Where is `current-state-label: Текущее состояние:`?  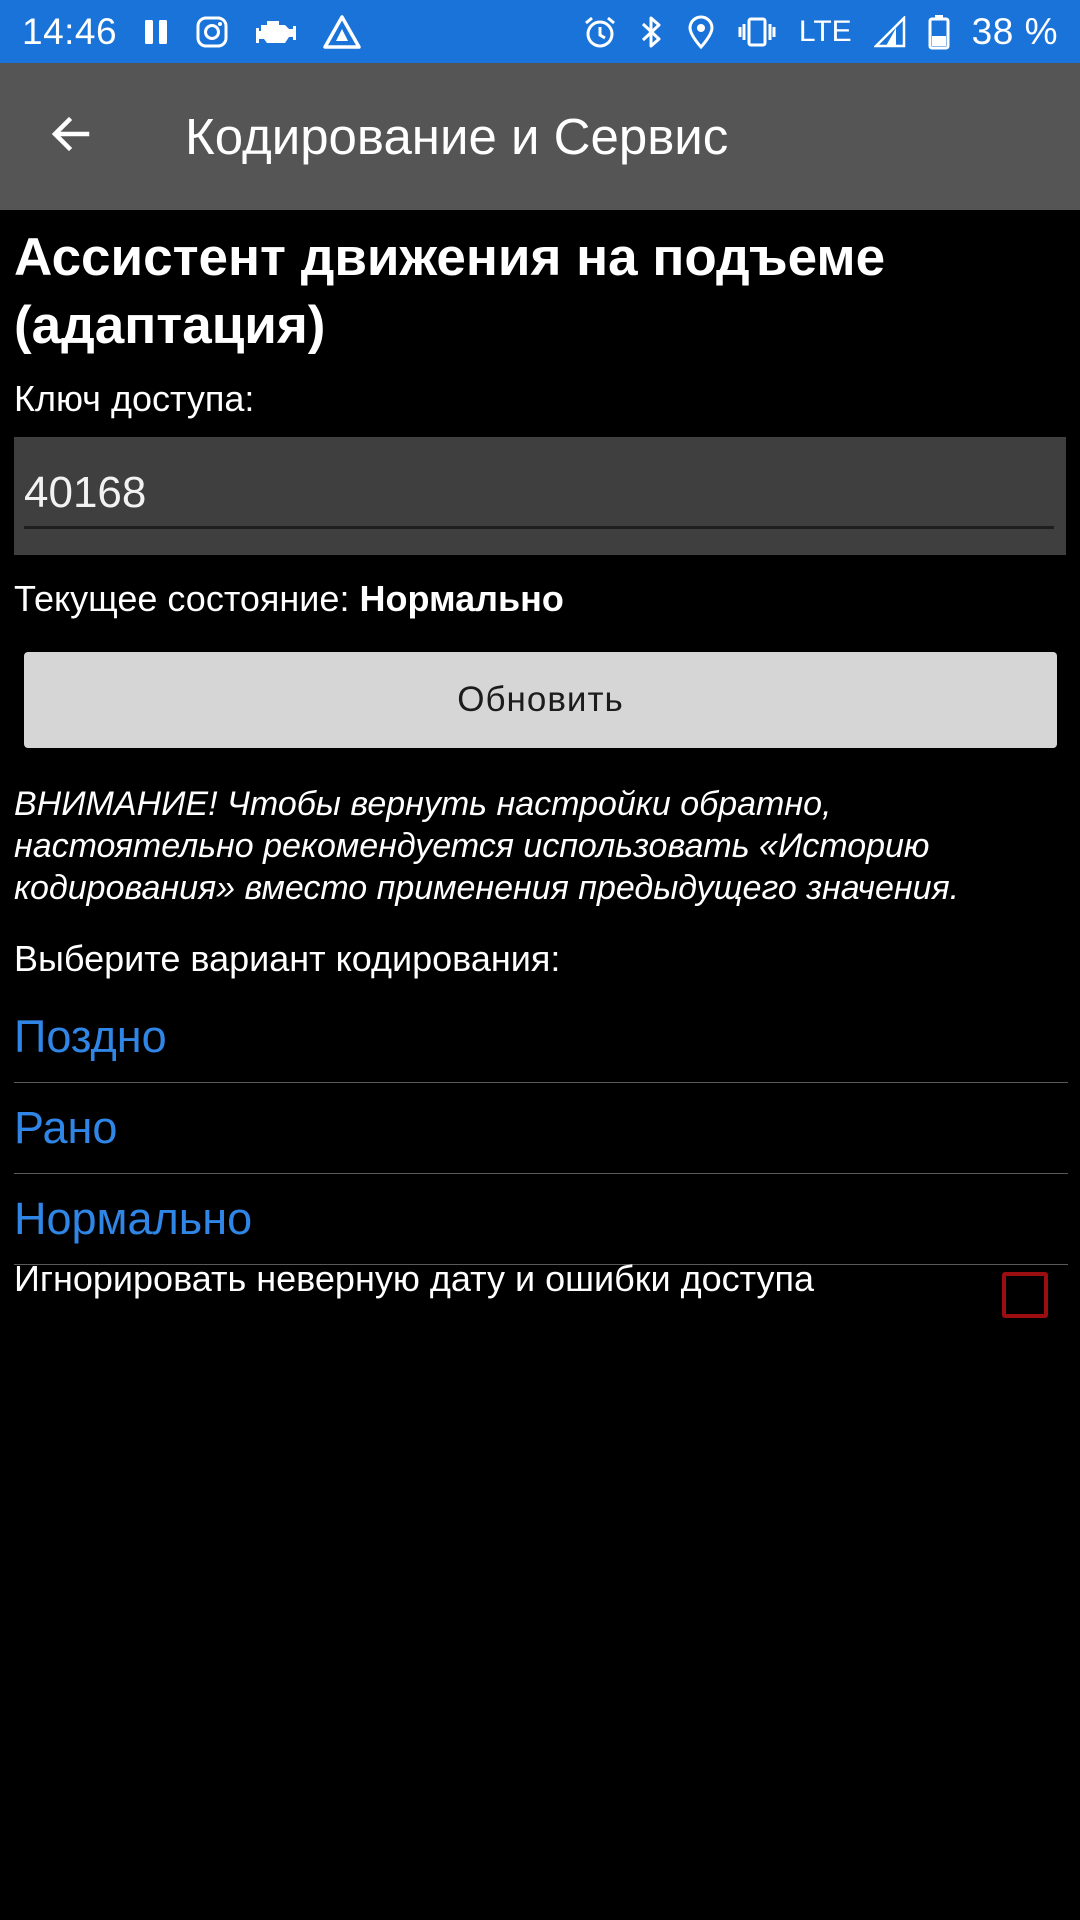 current-state-label: Текущее состояние: is located at coordinates (182, 598).